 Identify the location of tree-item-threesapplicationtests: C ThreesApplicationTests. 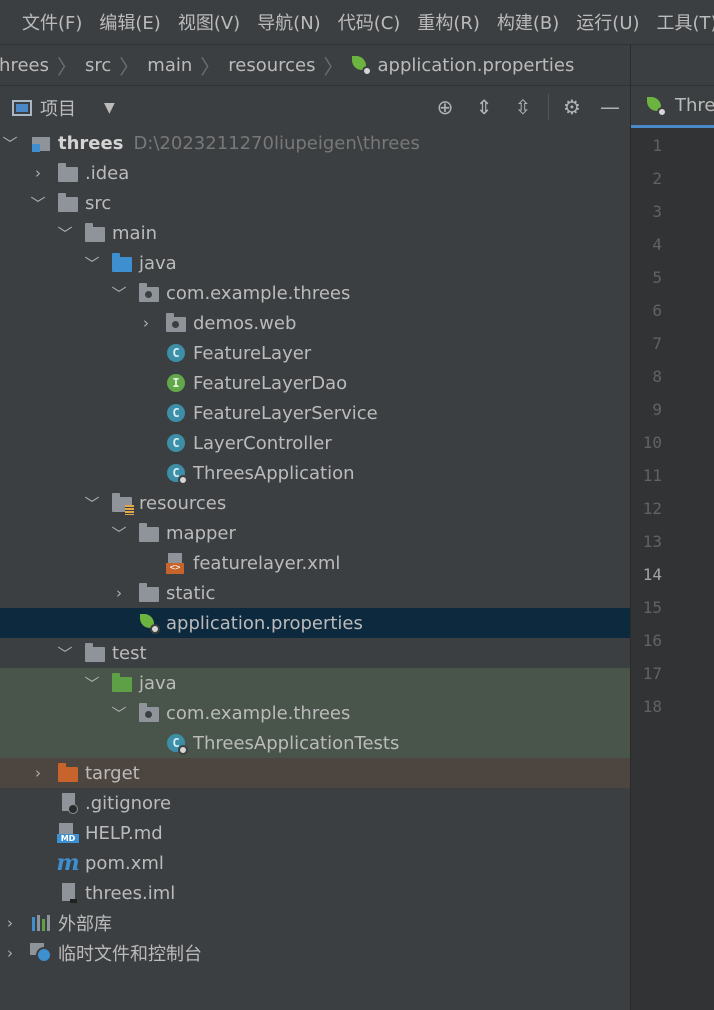
(315, 743).